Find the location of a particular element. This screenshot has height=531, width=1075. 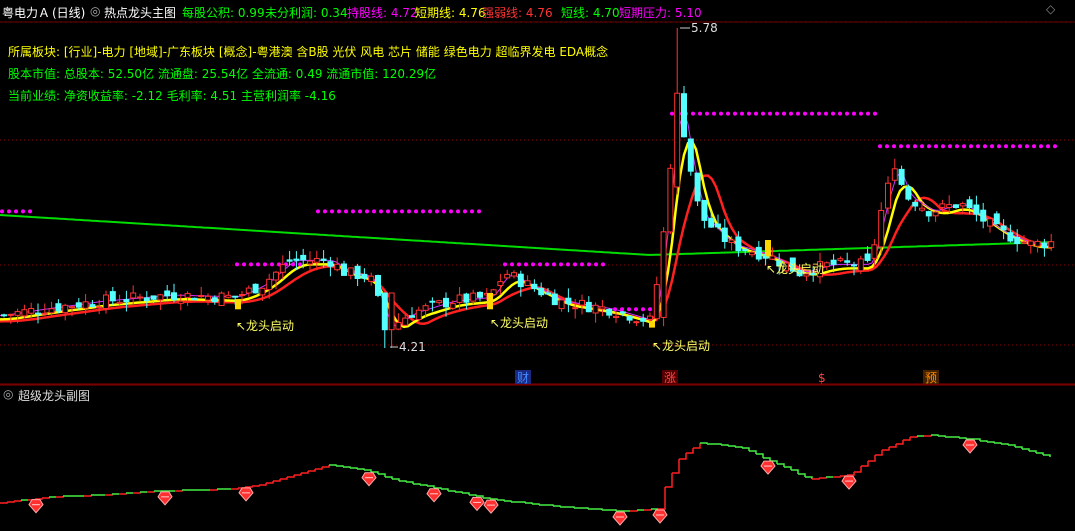

dragon-start-annotation: ↖龙头启动 is located at coordinates (519, 323).